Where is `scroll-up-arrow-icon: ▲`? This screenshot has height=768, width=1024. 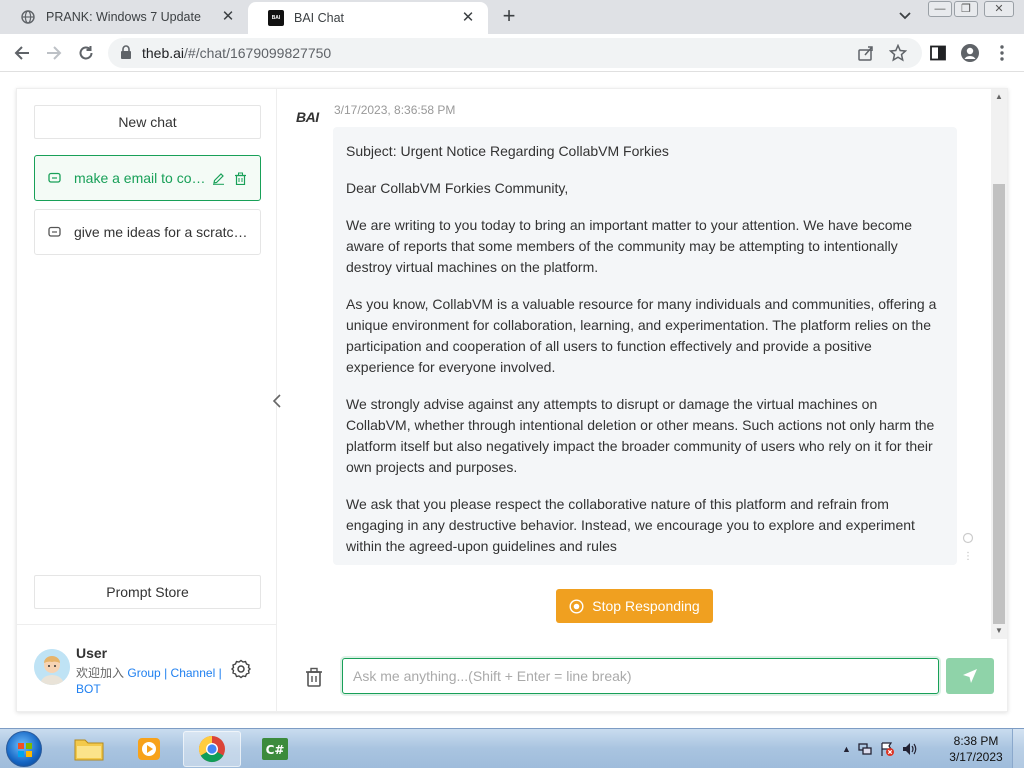 scroll-up-arrow-icon: ▲ is located at coordinates (999, 97).